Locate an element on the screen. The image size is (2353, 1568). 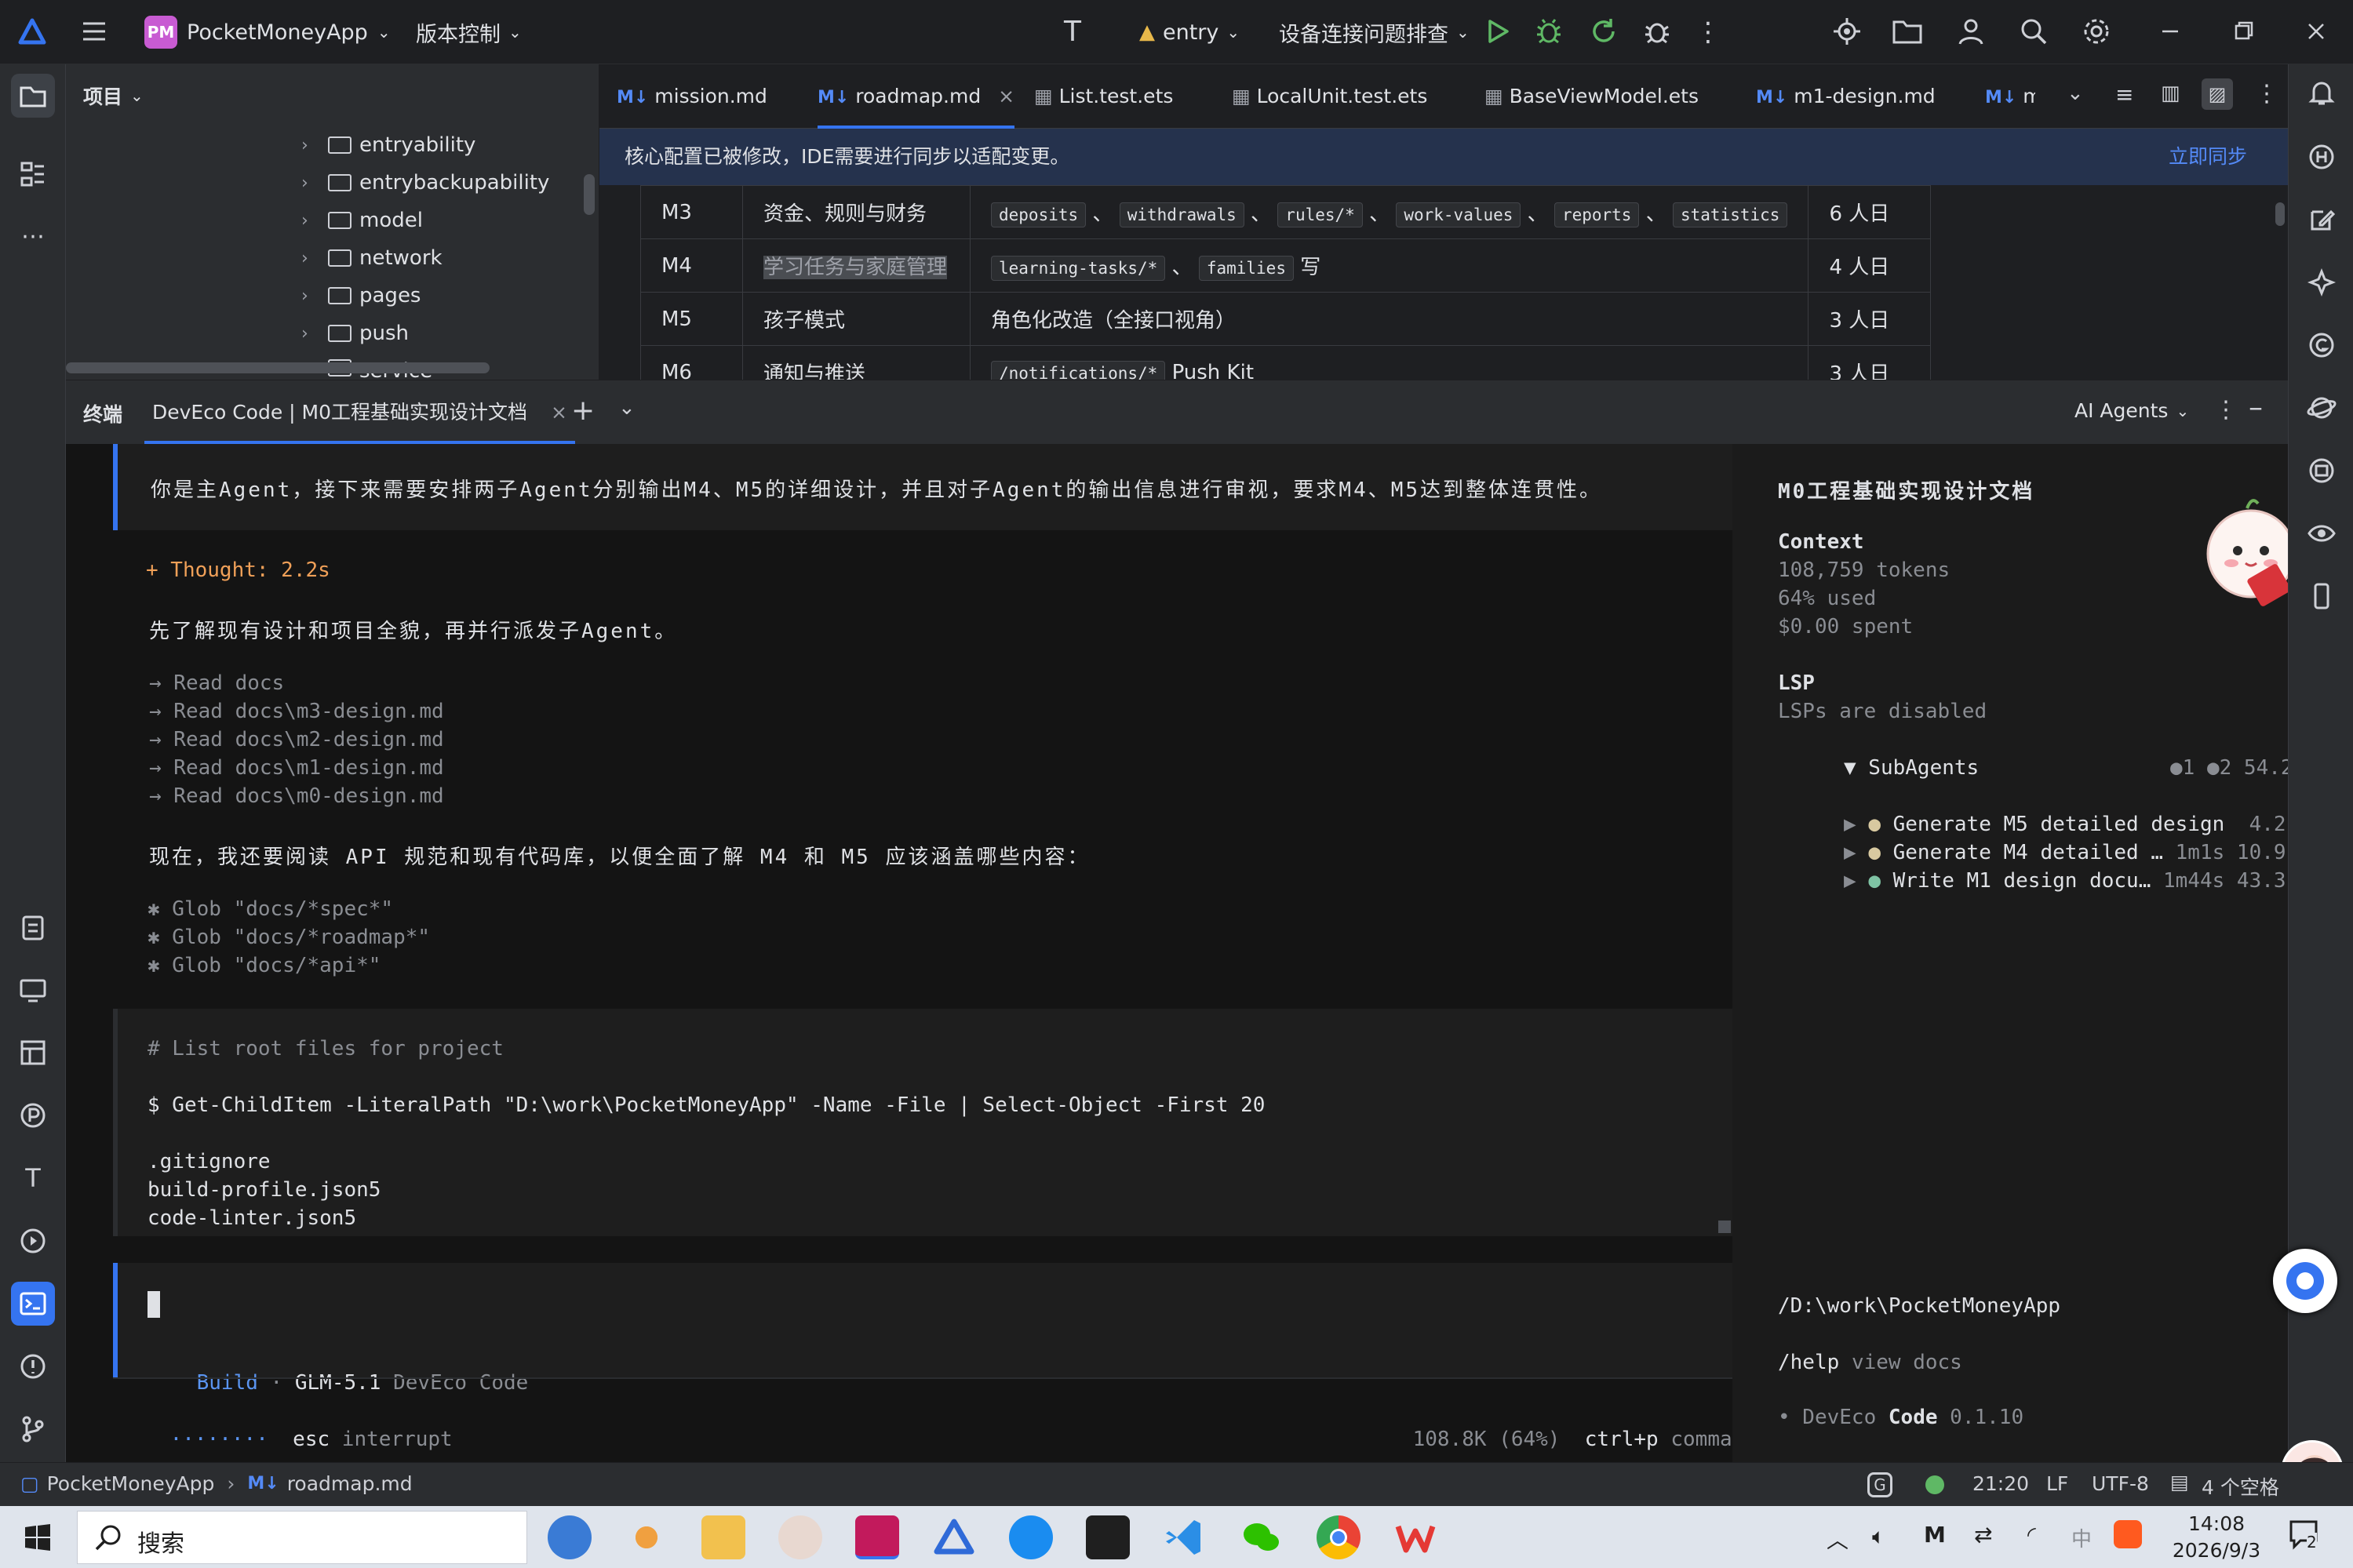
tab-roadmap-md: M↓ roadmap.md × is located at coordinates (917, 96).